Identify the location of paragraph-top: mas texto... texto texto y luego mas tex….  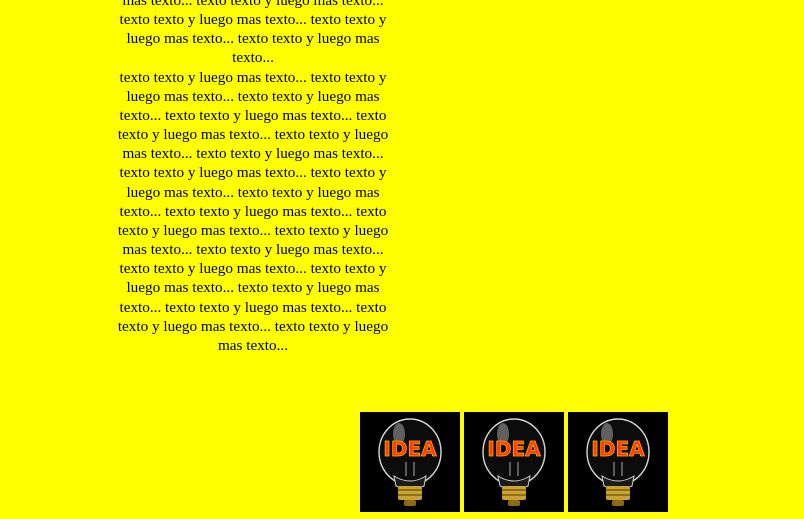
(253, 33).